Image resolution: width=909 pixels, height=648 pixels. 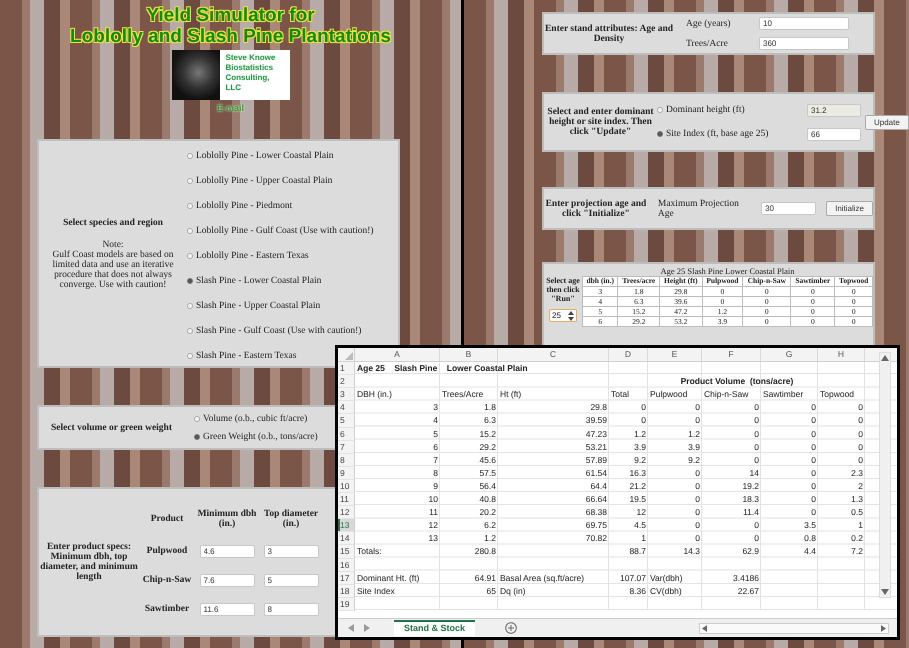 What do you see at coordinates (487, 486) in the screenshot?
I see `table-cell-text: 56.4` at bounding box center [487, 486].